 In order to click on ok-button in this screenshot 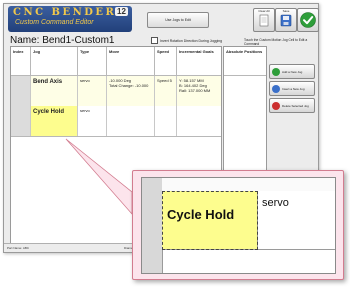, I will do `click(308, 20)`.